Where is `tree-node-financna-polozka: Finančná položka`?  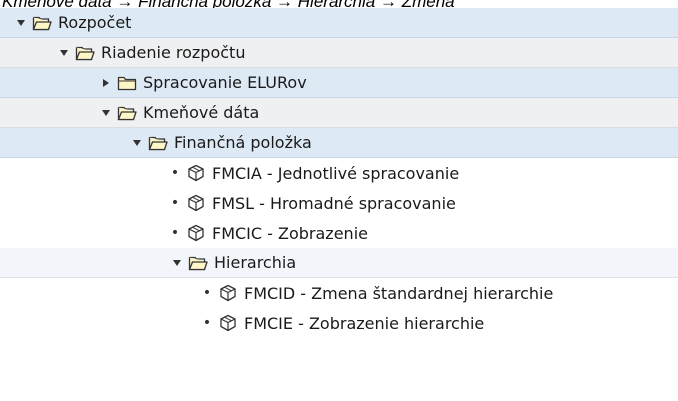 tree-node-financna-polozka: Finančná položka is located at coordinates (339, 143).